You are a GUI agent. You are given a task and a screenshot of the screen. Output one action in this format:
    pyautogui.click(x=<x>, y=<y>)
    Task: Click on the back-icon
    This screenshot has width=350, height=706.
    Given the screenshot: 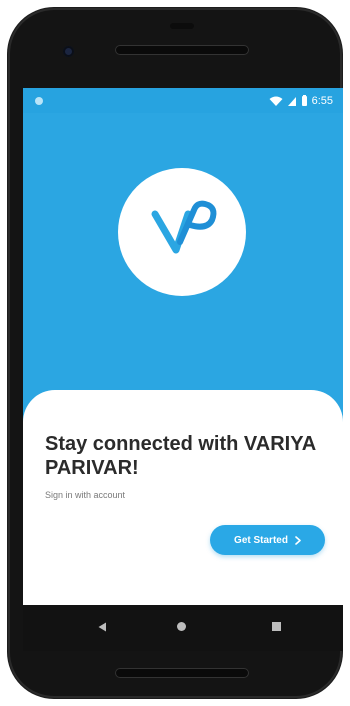 What is the action you would take?
    pyautogui.click(x=102, y=627)
    